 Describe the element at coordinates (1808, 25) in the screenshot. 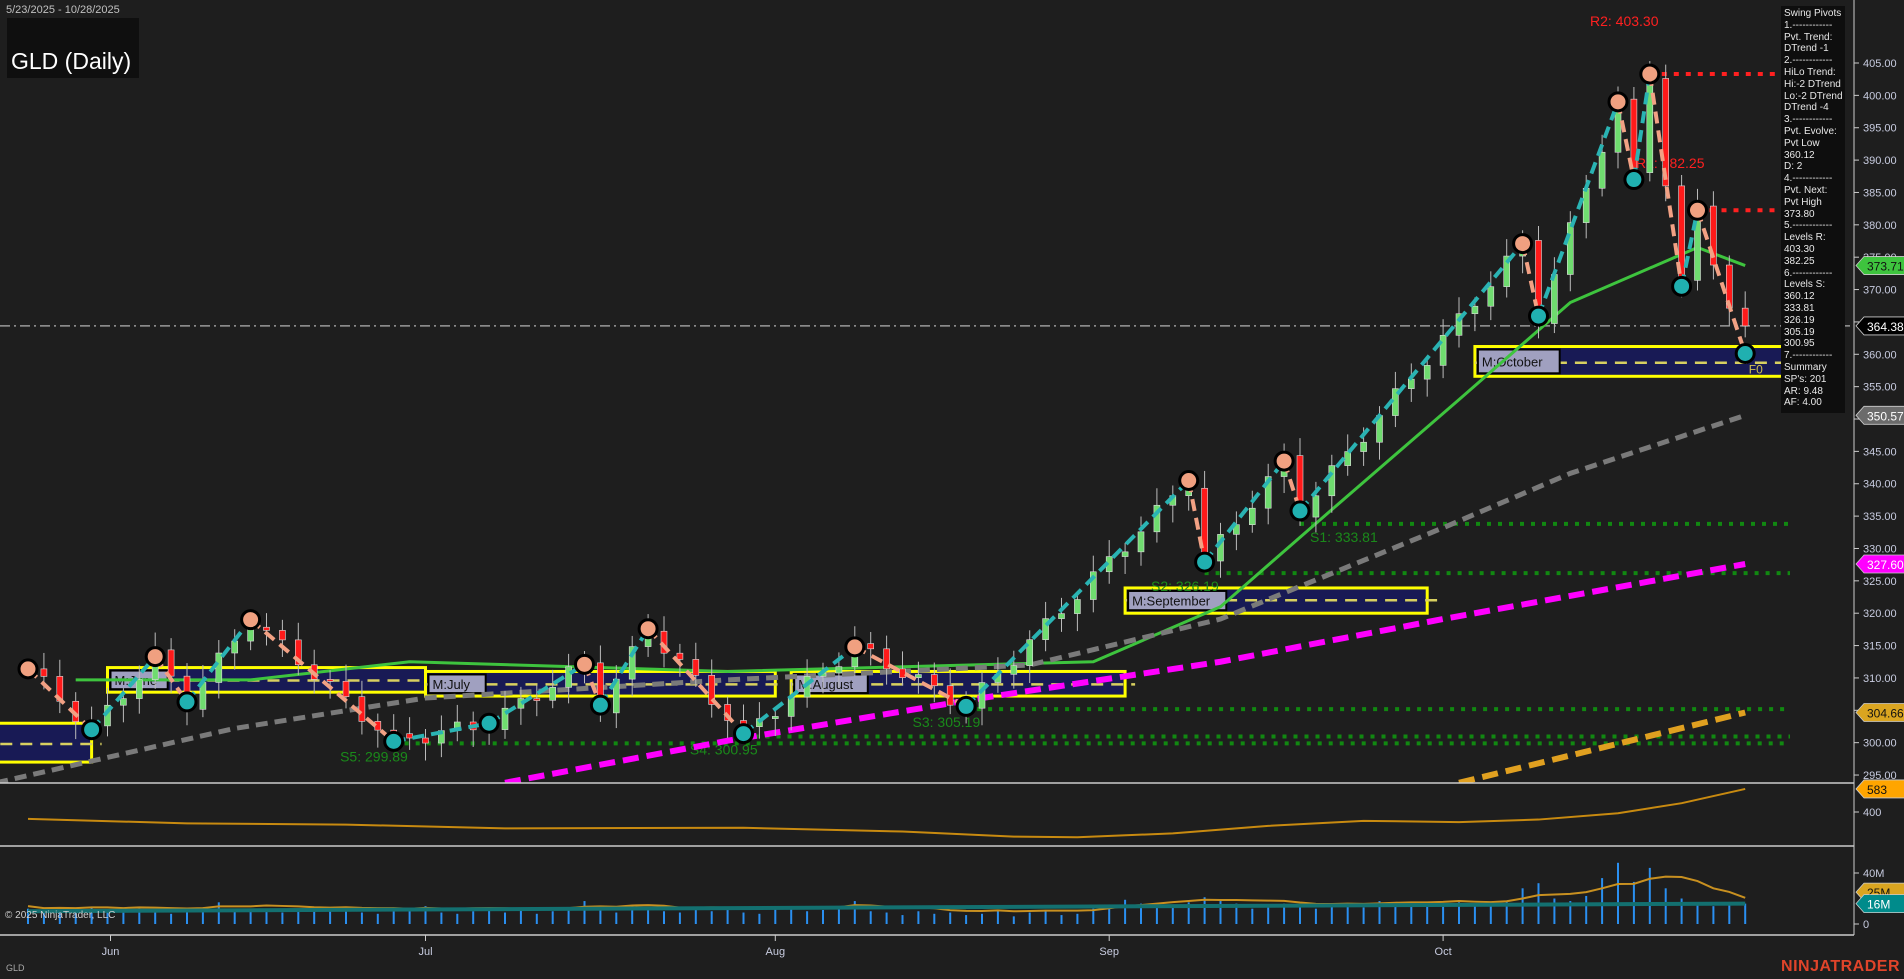

I see `info-line: 1.------------` at that location.